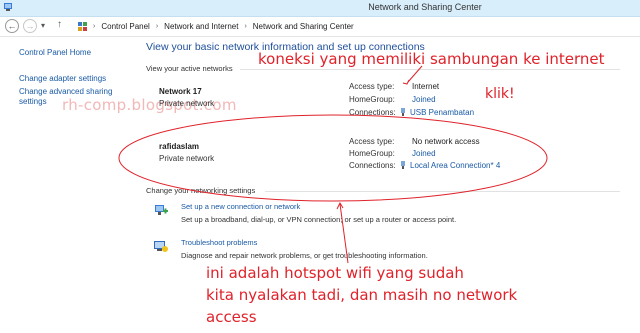 This screenshot has height=333, width=640. I want to click on control-panel-home-link: Control Panel Home, so click(74, 52).